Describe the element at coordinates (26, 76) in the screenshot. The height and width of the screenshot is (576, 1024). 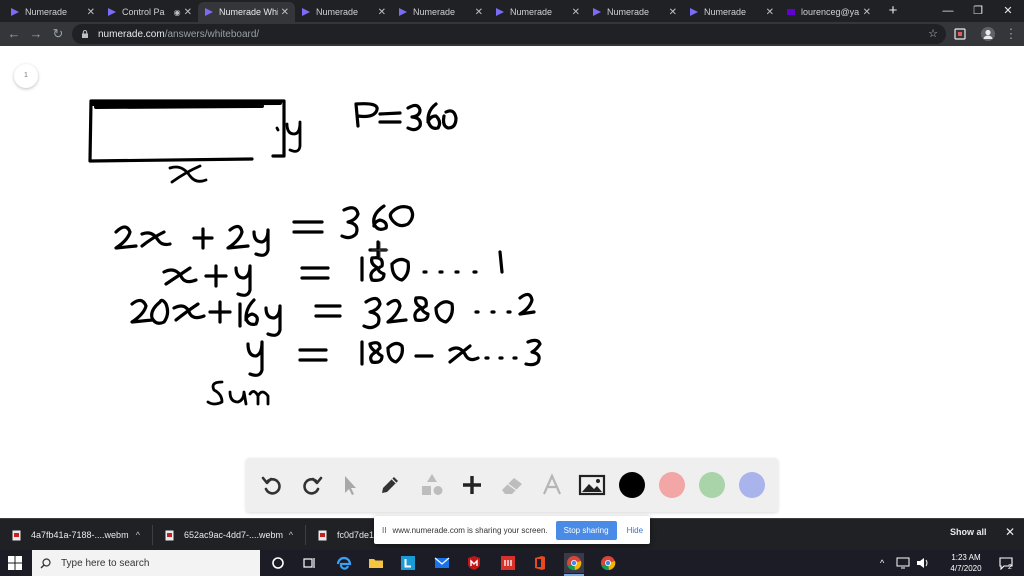
I see `page-number-badge: 1` at that location.